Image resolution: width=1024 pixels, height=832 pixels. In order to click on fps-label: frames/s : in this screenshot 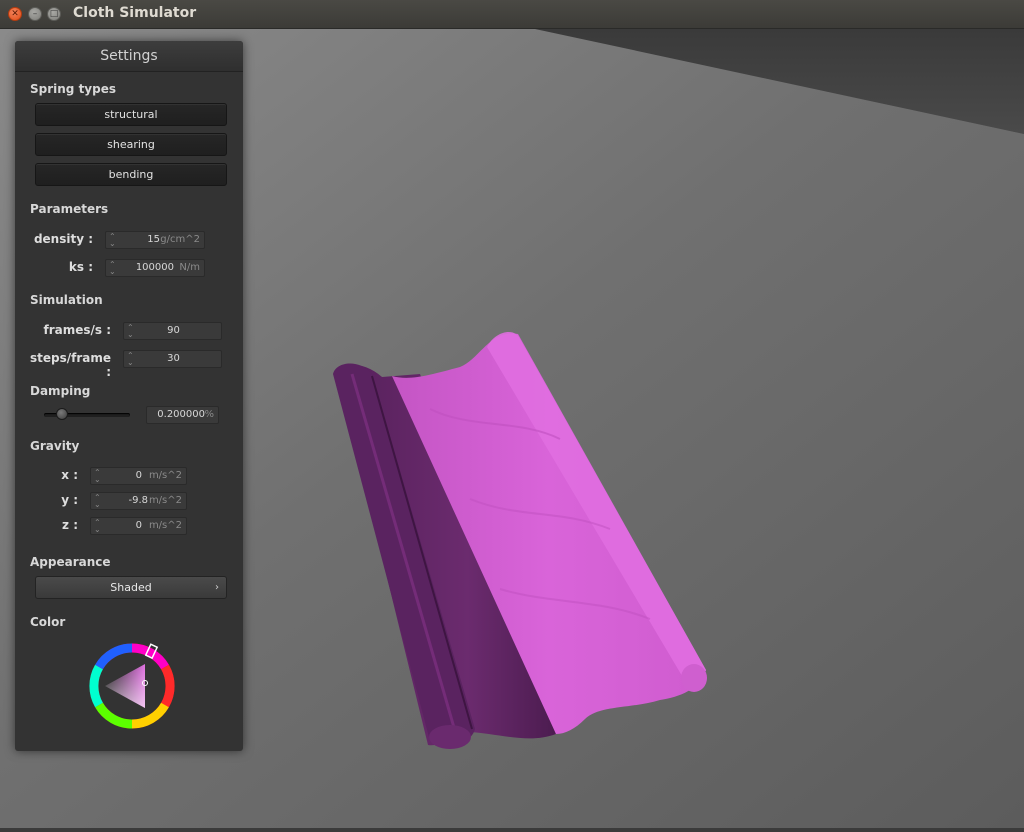, I will do `click(77, 330)`.